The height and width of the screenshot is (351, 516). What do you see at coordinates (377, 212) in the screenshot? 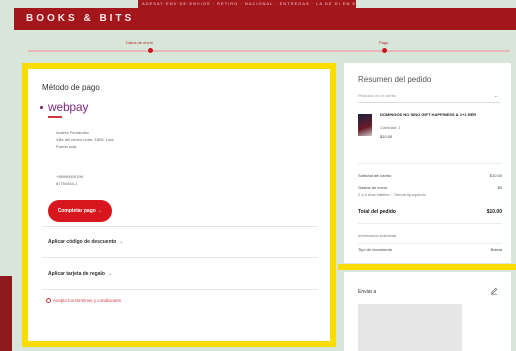
I see `total-label: Total del pedido` at bounding box center [377, 212].